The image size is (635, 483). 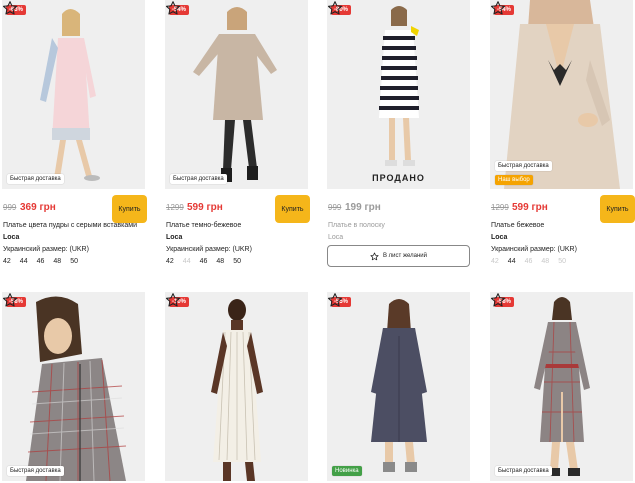 What do you see at coordinates (562, 261) in the screenshot?
I see `size-option-unavailable: 50` at bounding box center [562, 261].